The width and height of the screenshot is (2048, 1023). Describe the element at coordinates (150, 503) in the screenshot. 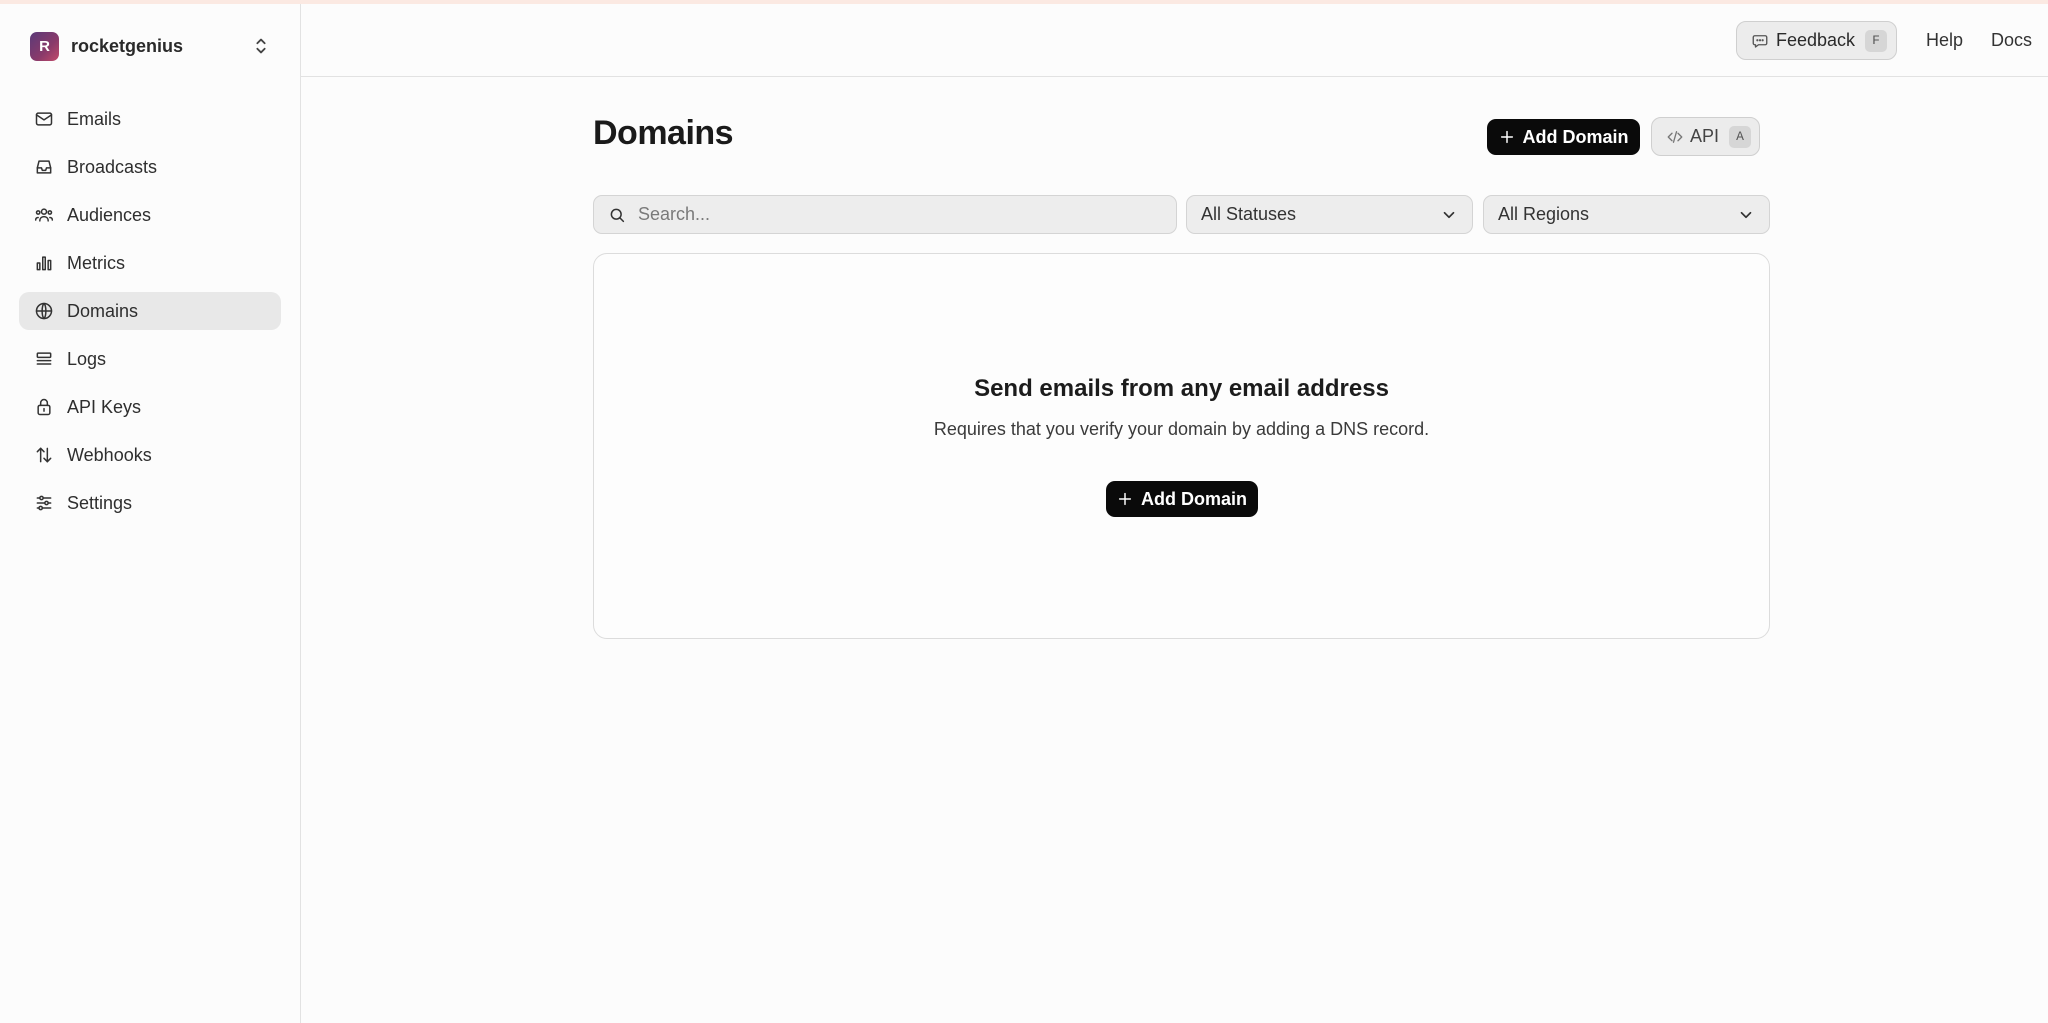

I see `sidebar-item-settings: Settings` at that location.